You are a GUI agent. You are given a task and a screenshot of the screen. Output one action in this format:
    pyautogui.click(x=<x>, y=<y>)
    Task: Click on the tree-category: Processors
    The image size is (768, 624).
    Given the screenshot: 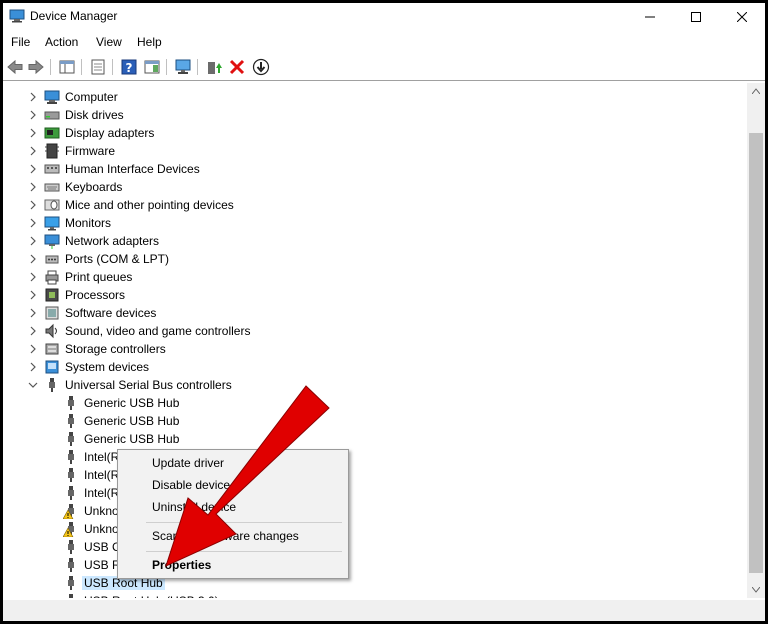 What is the action you would take?
    pyautogui.click(x=373, y=295)
    